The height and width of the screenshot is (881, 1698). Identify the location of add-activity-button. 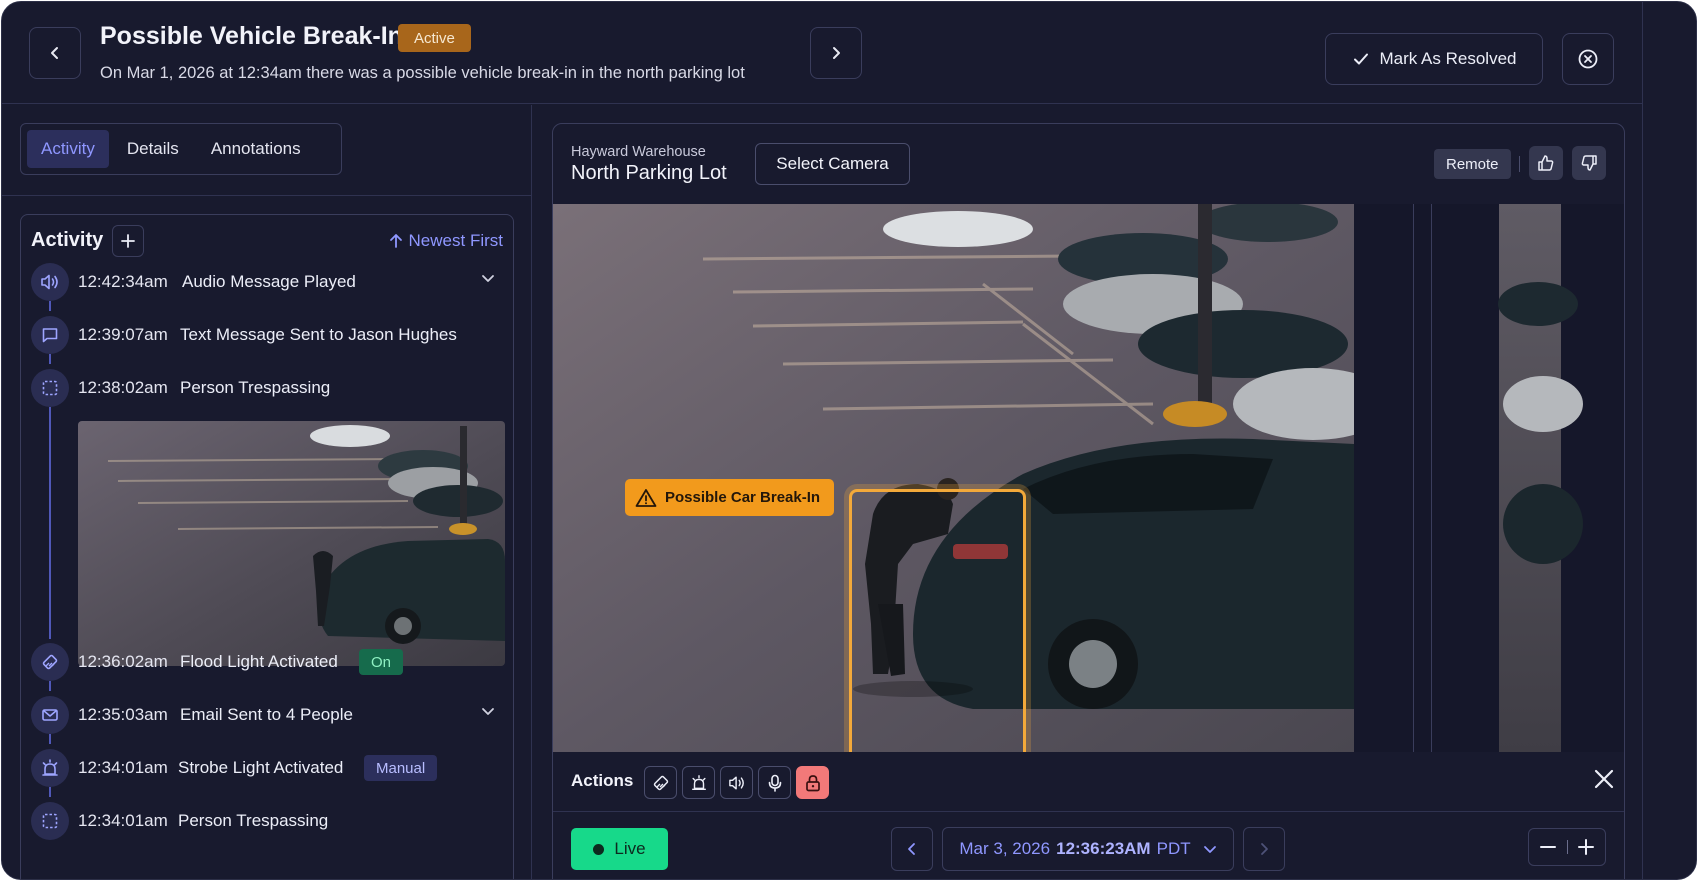
(128, 241).